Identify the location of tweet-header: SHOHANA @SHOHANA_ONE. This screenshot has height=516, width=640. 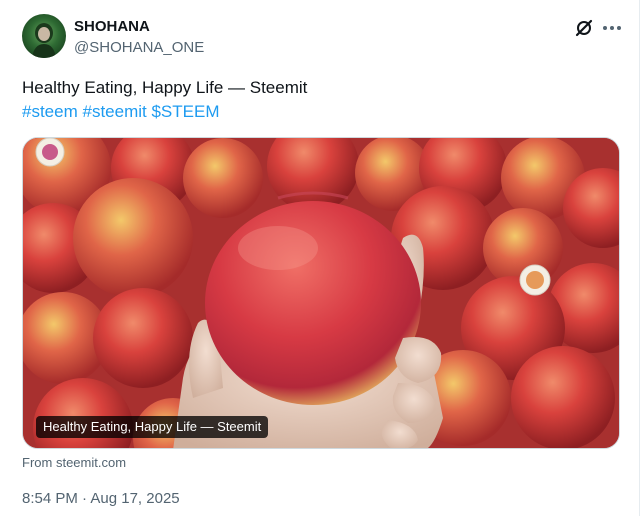
(322, 37).